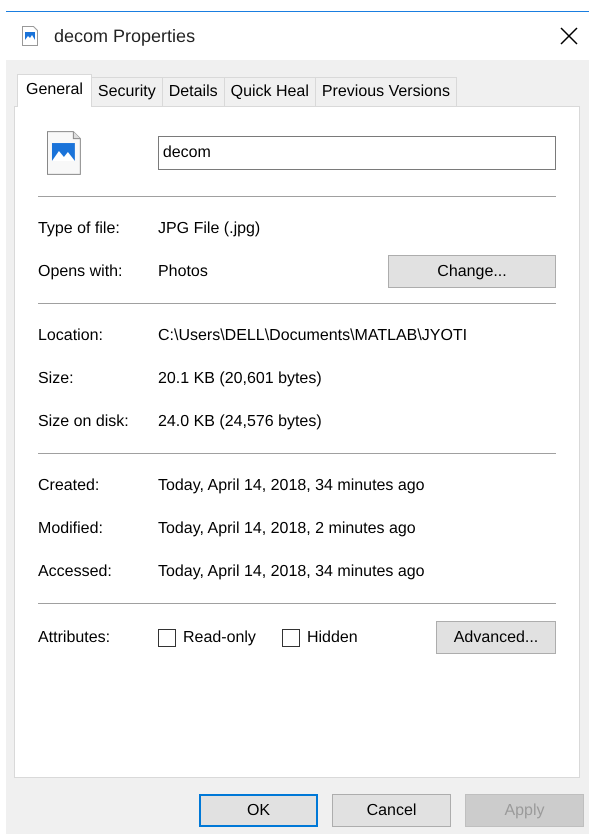 This screenshot has height=834, width=589. Describe the element at coordinates (219, 637) in the screenshot. I see `checkbox-label: Read-only` at that location.